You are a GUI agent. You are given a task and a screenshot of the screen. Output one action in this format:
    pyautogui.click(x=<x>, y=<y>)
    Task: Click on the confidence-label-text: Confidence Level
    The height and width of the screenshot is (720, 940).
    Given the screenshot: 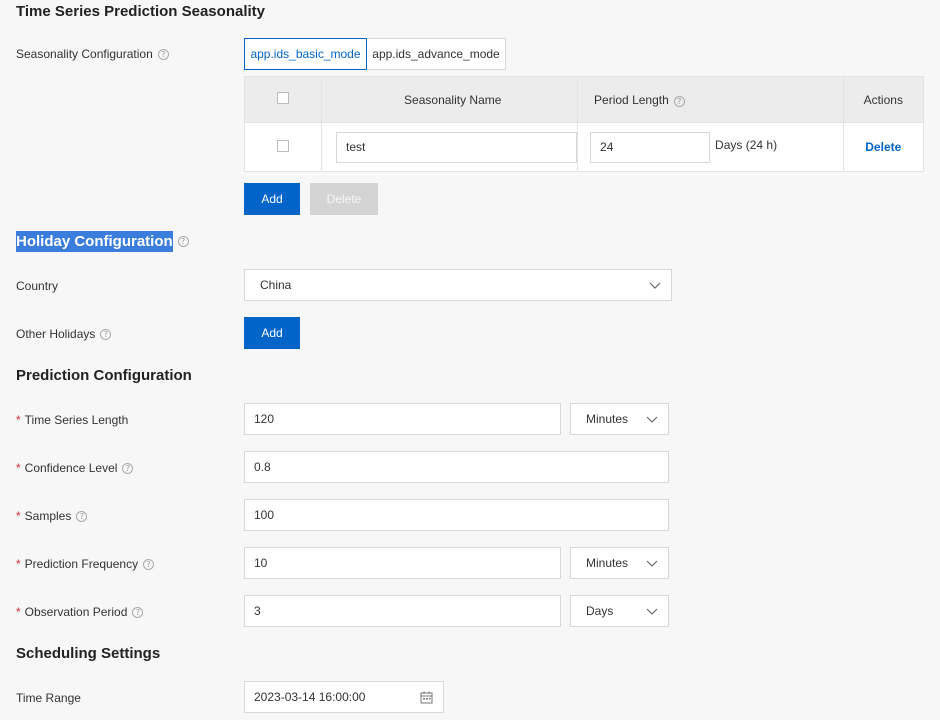 What is the action you would take?
    pyautogui.click(x=71, y=468)
    